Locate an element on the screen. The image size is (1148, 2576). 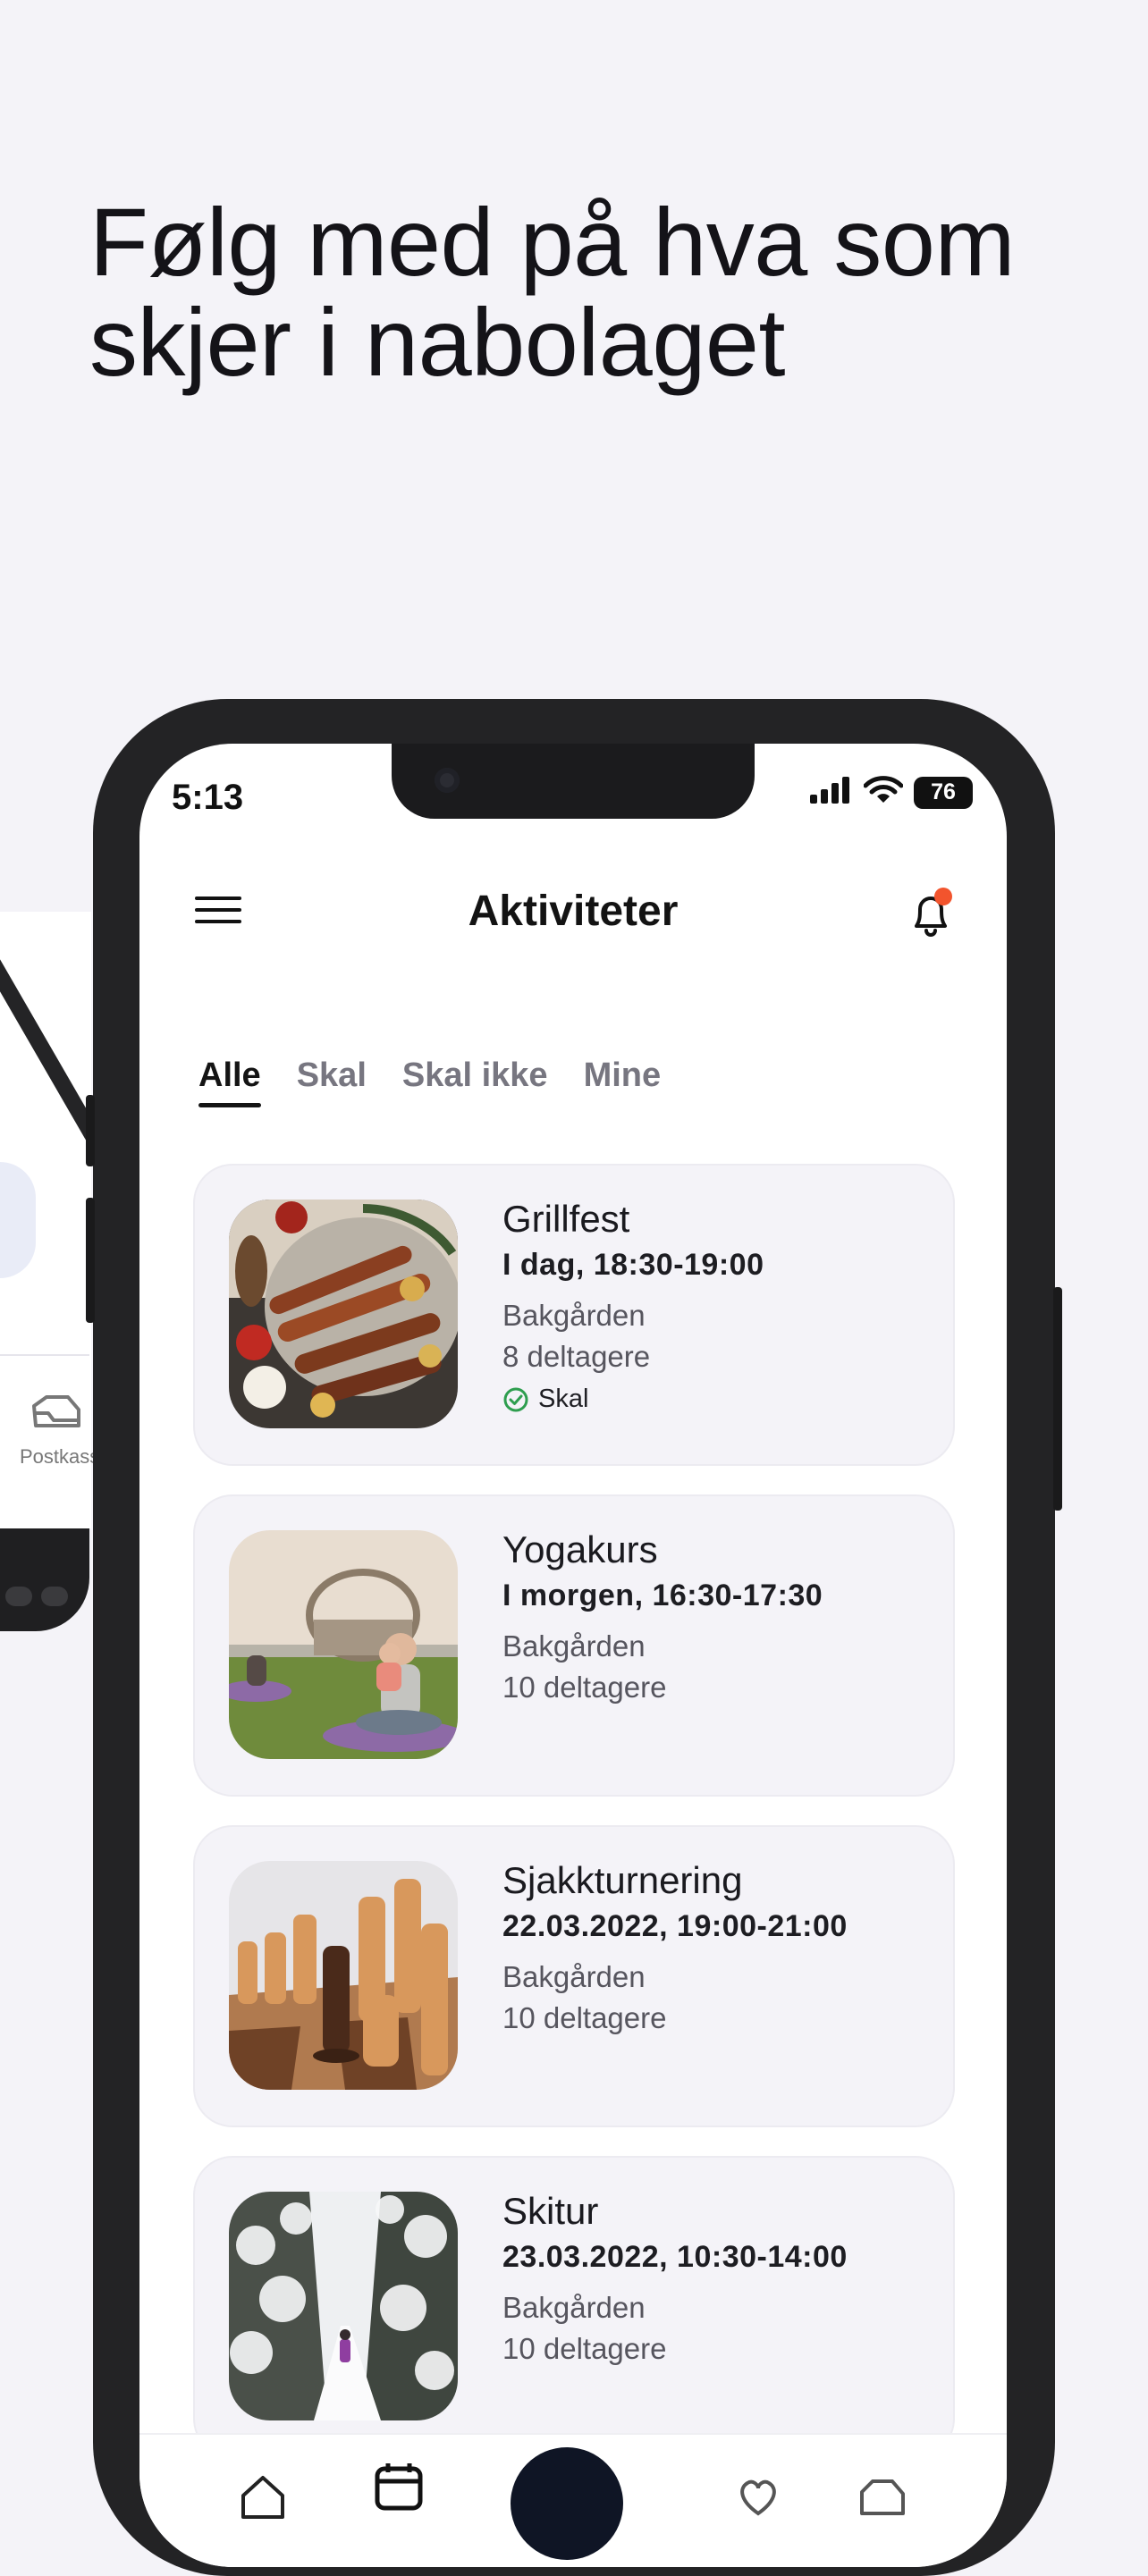
notification-dot is located at coordinates (943, 897).